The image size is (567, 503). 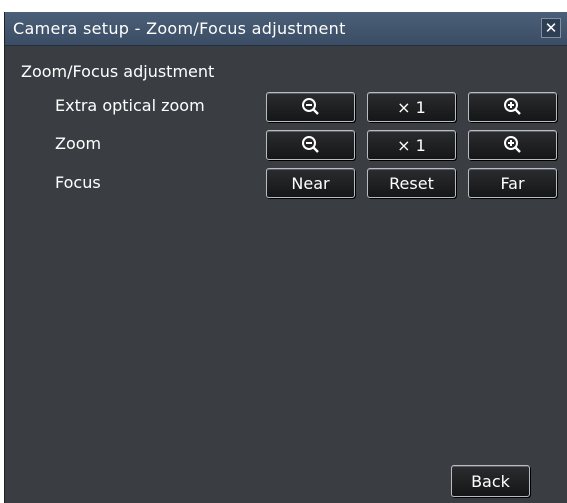 I want to click on focus-near-label: Near, so click(x=310, y=183).